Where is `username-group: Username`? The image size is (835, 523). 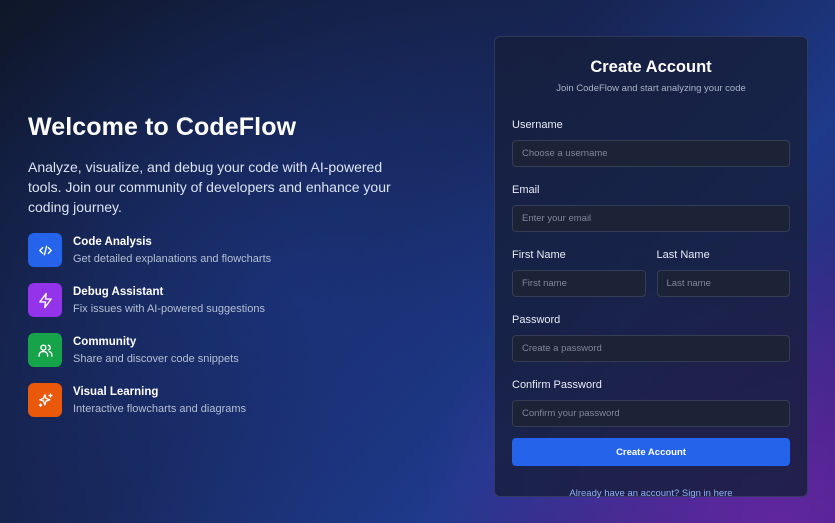
username-group: Username is located at coordinates (651, 141).